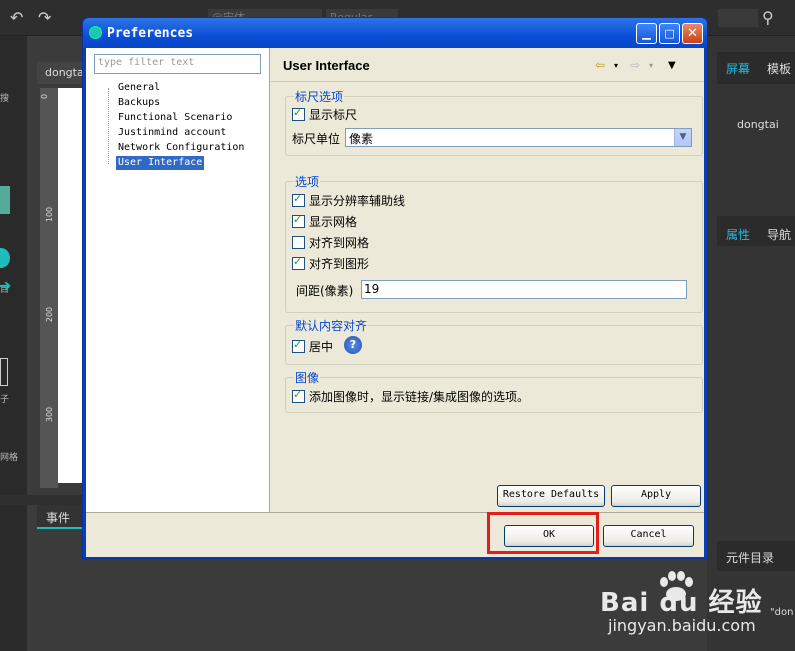 This screenshot has height=651, width=795. What do you see at coordinates (13, 343) in the screenshot?
I see `left-rail: 搜 目 ➔ 子 网格` at bounding box center [13, 343].